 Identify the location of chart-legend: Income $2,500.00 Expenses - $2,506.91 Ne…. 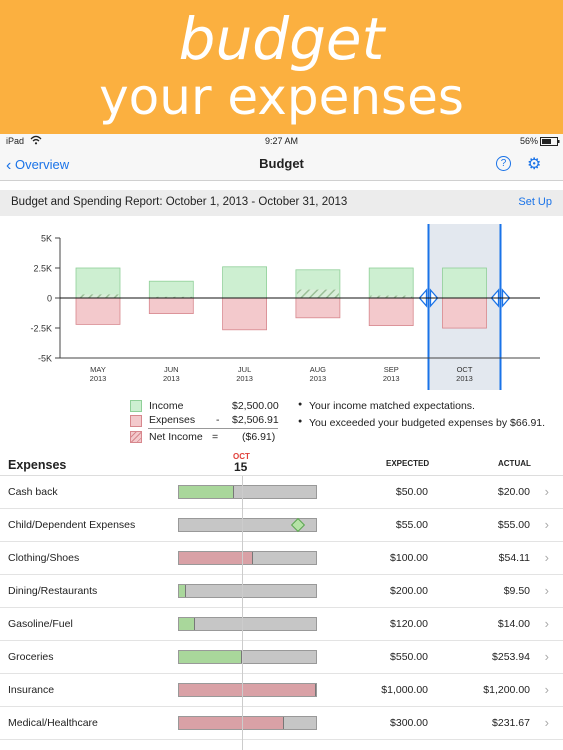
(281, 423).